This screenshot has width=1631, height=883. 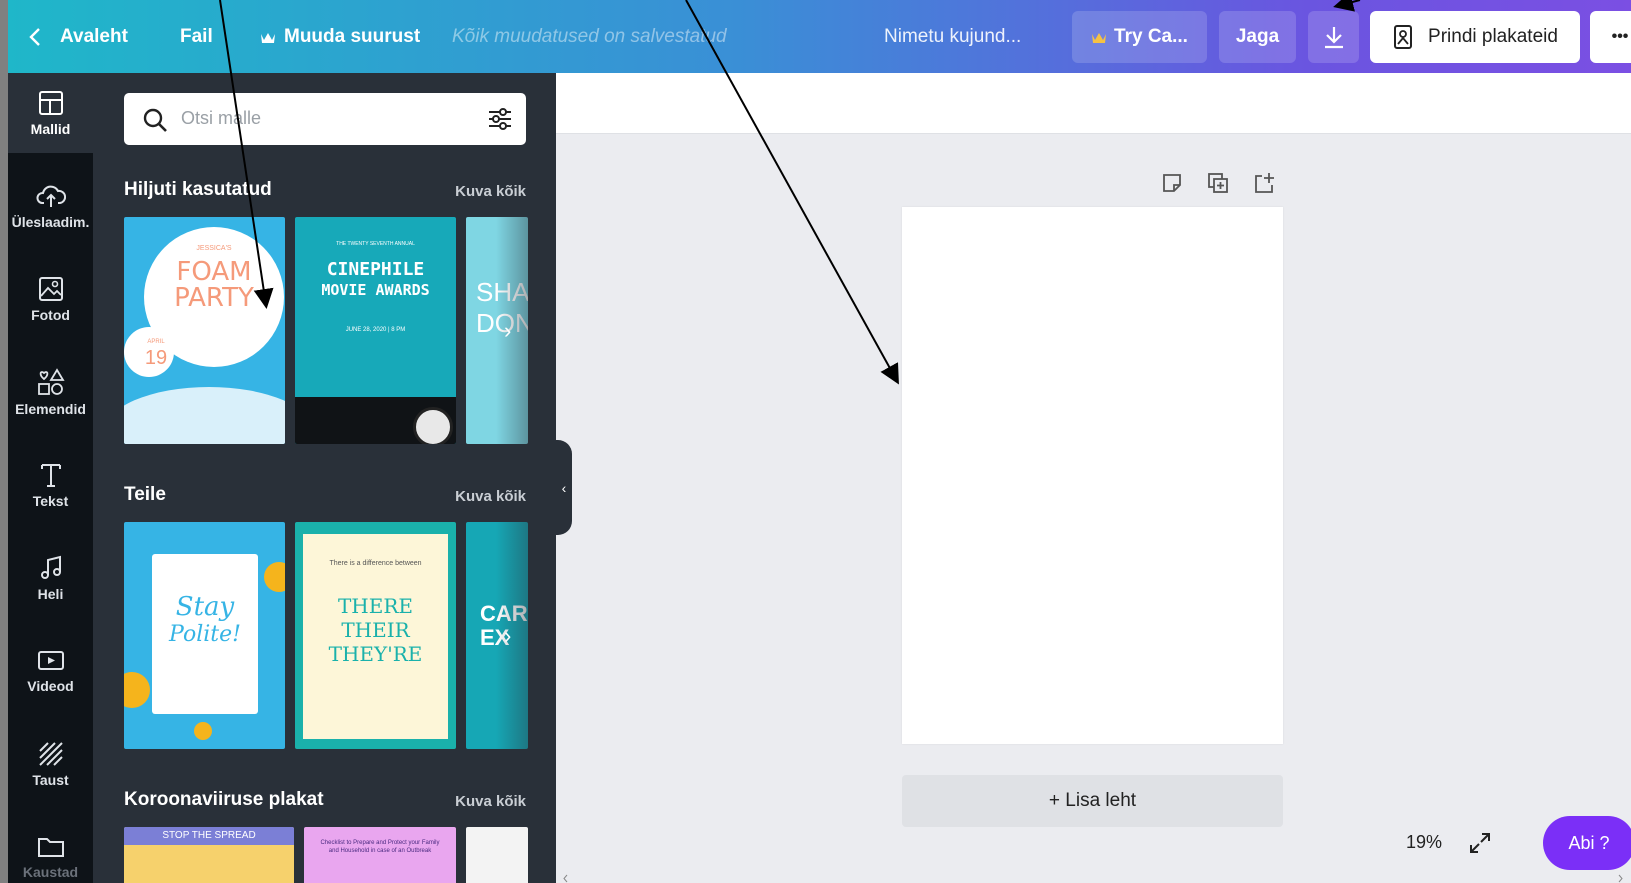 What do you see at coordinates (34, 36) in the screenshot?
I see `chevron-left-icon` at bounding box center [34, 36].